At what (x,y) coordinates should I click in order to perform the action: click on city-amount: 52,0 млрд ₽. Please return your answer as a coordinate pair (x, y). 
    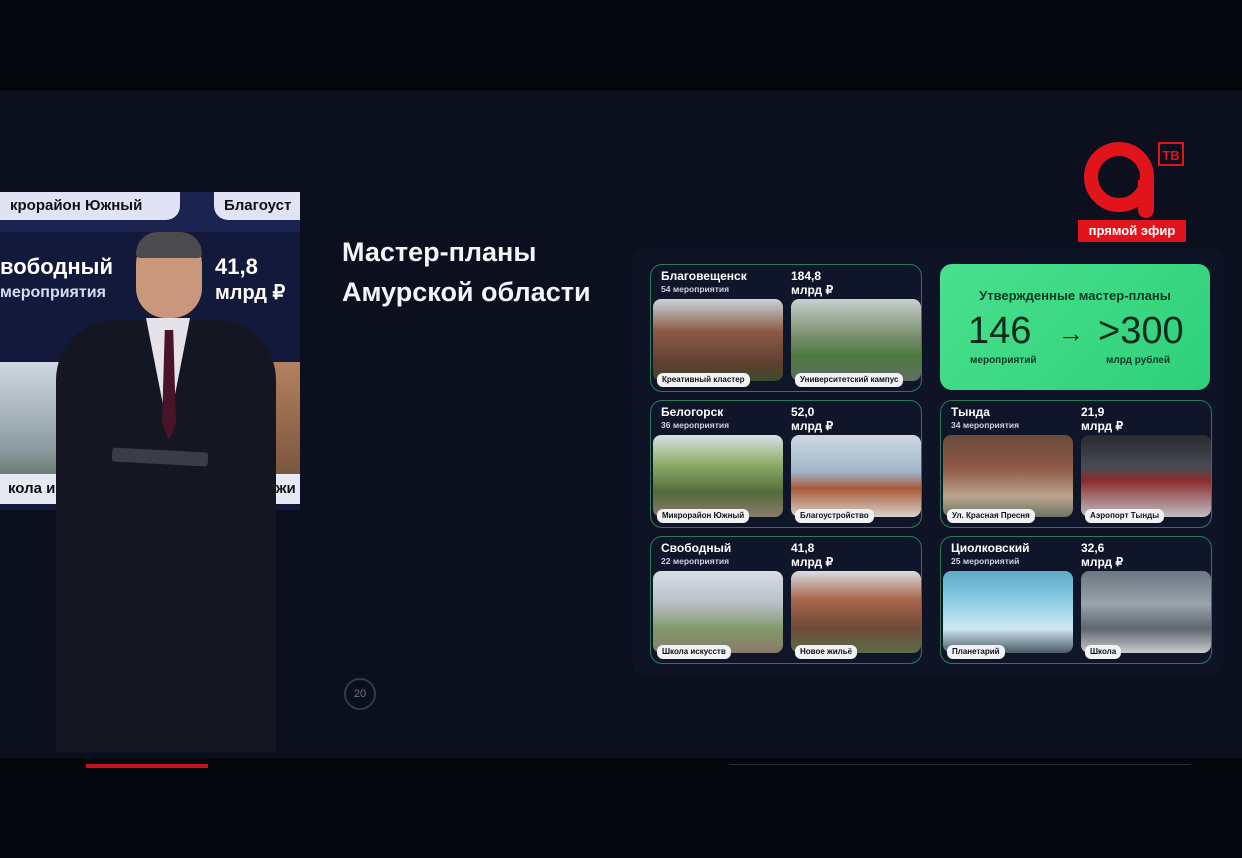
    Looking at the image, I should click on (812, 419).